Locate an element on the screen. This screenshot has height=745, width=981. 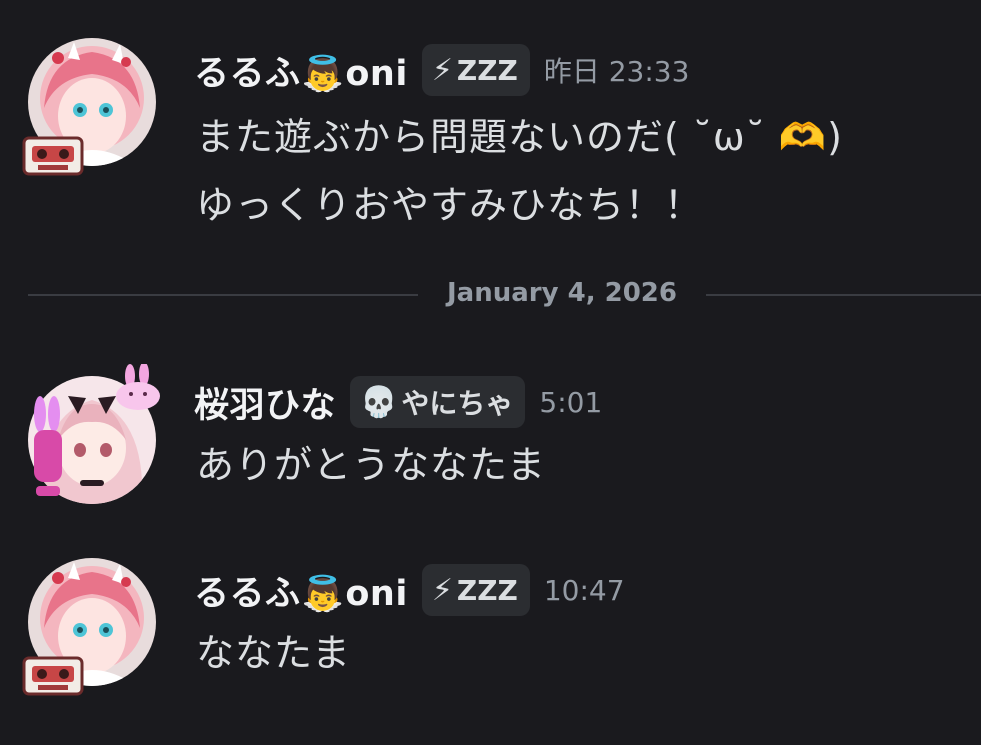
message-header: 桜羽ひな 💀 やにちゃ 5:01 is located at coordinates (398, 402).